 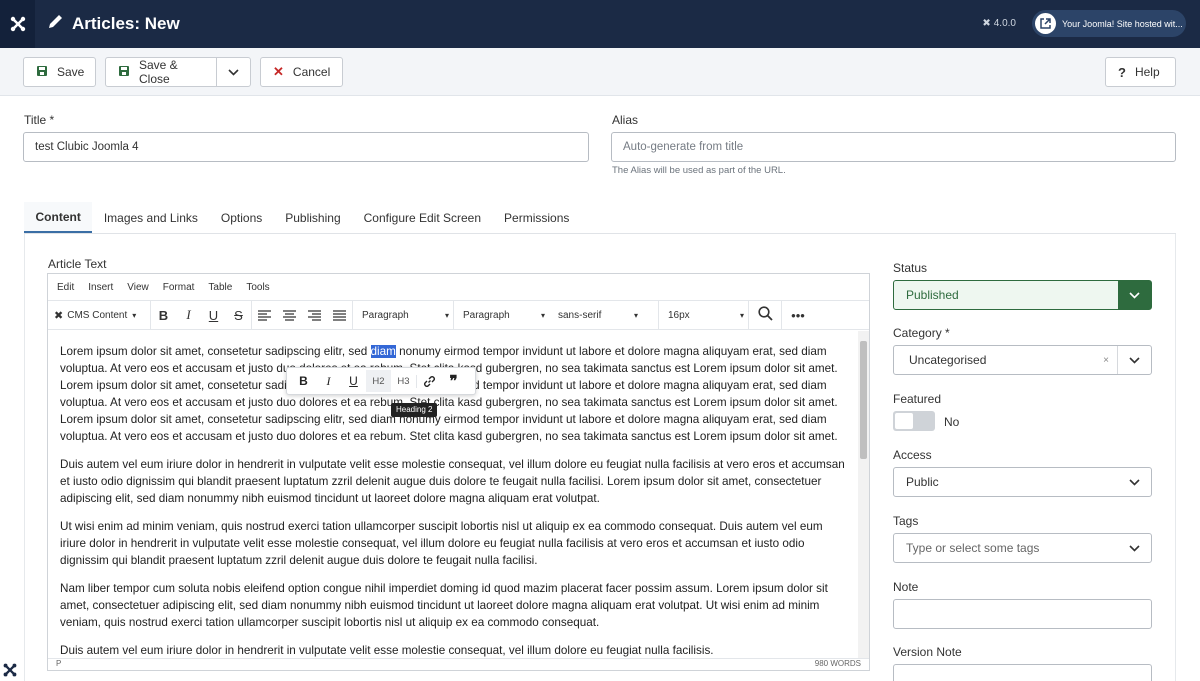 What do you see at coordinates (537, 217) in the screenshot?
I see `tab-permissions: Permissions` at bounding box center [537, 217].